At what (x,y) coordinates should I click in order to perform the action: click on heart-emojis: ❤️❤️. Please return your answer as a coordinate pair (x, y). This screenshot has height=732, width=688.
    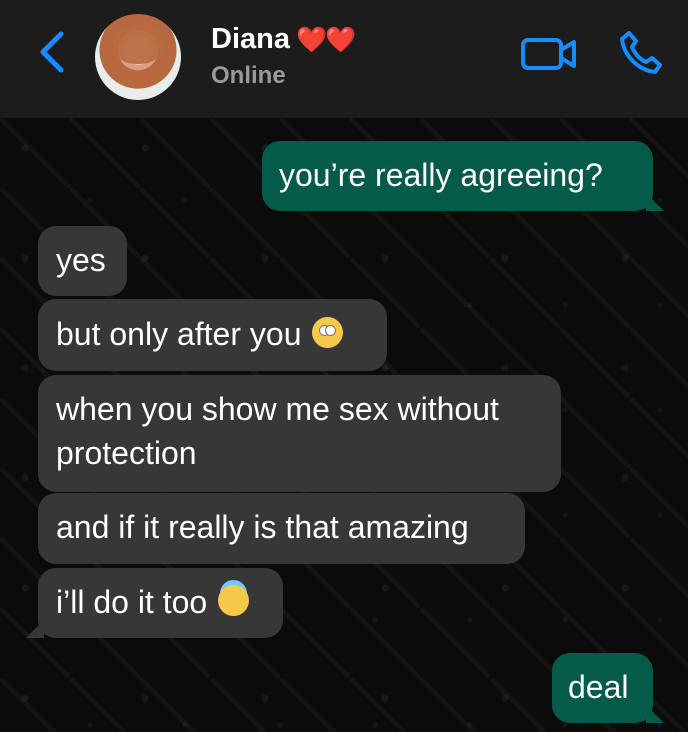
    Looking at the image, I should click on (325, 40).